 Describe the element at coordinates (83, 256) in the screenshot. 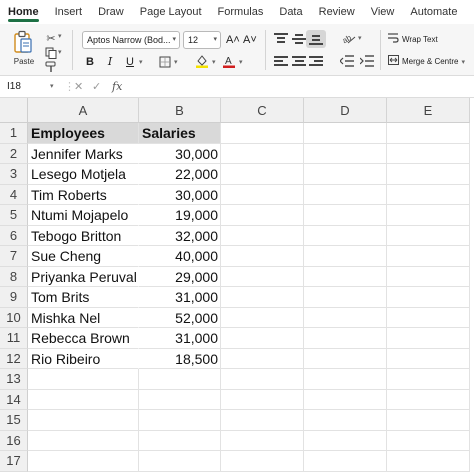

I see `cell-a7: Sue Cheng` at that location.